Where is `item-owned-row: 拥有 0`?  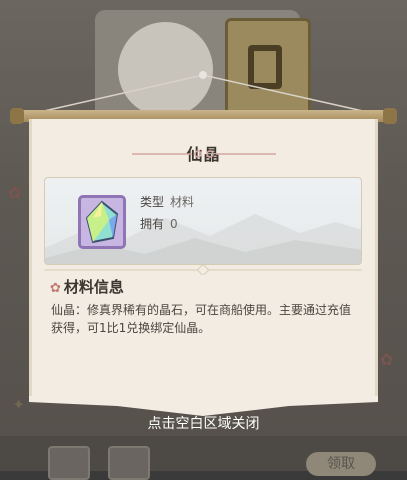 item-owned-row: 拥有 0 is located at coordinates (159, 223).